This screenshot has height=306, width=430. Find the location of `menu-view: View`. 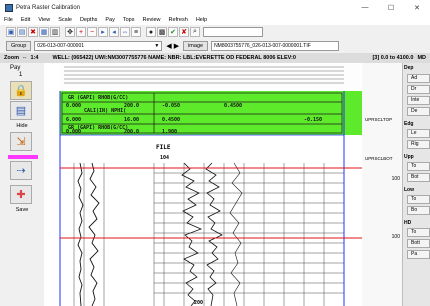

menu-view: View is located at coordinates (44, 20).